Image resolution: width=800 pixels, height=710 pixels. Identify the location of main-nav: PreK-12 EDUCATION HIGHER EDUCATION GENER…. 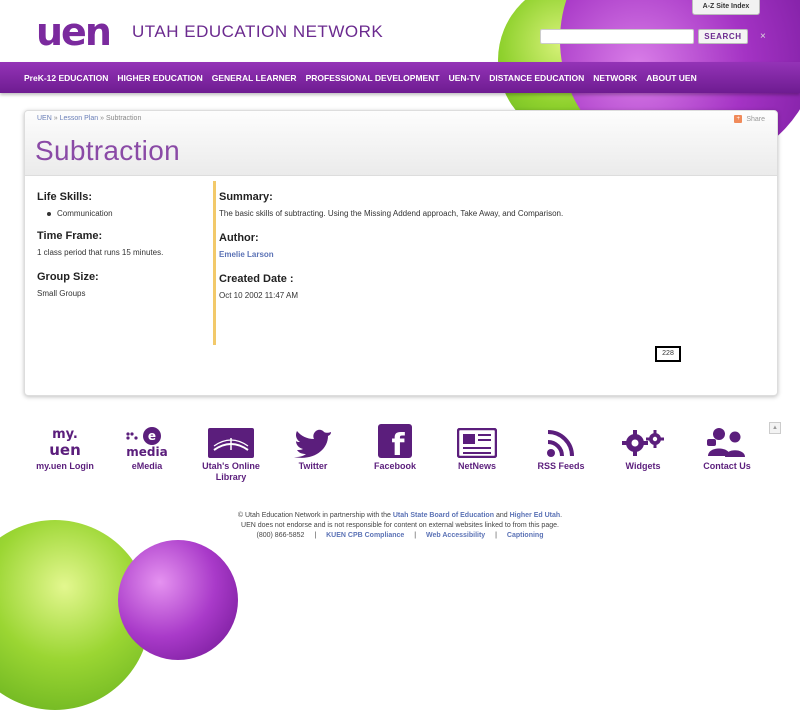
(400, 77).